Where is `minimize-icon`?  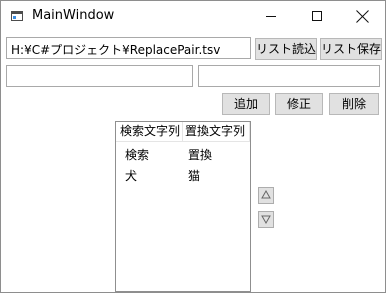
minimize-icon is located at coordinates (271, 16).